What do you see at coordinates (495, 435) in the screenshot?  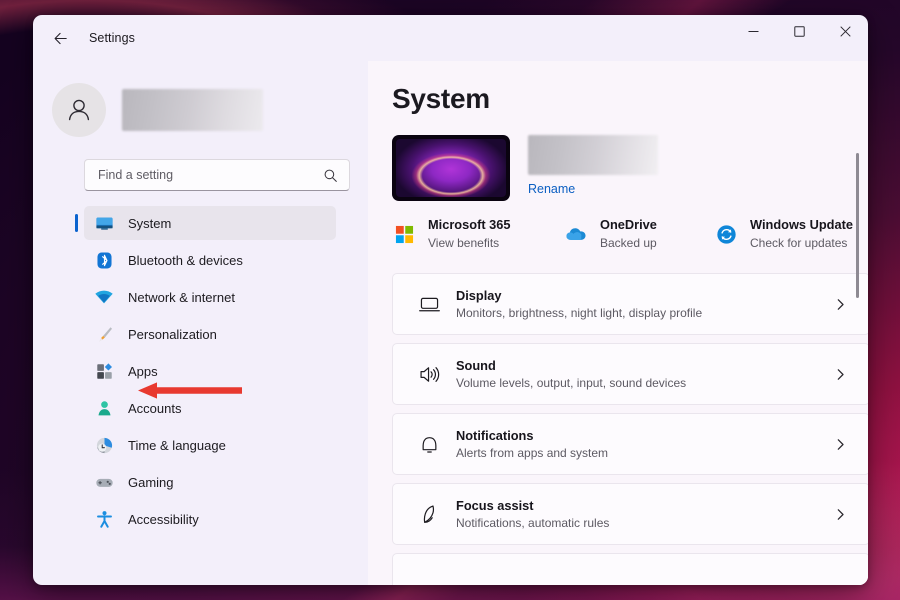 I see `card-title: Notifications` at bounding box center [495, 435].